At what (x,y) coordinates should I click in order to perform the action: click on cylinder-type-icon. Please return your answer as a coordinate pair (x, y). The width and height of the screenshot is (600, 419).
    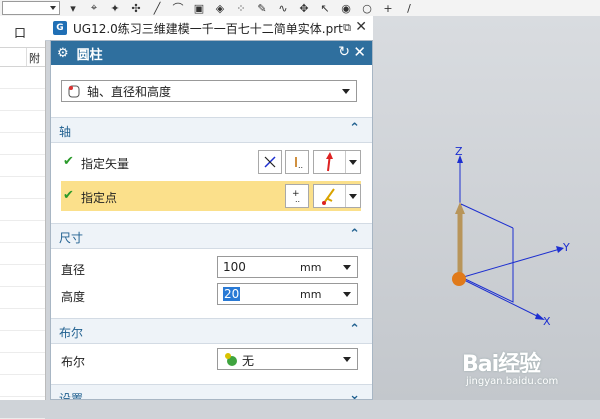
    Looking at the image, I should click on (74, 91).